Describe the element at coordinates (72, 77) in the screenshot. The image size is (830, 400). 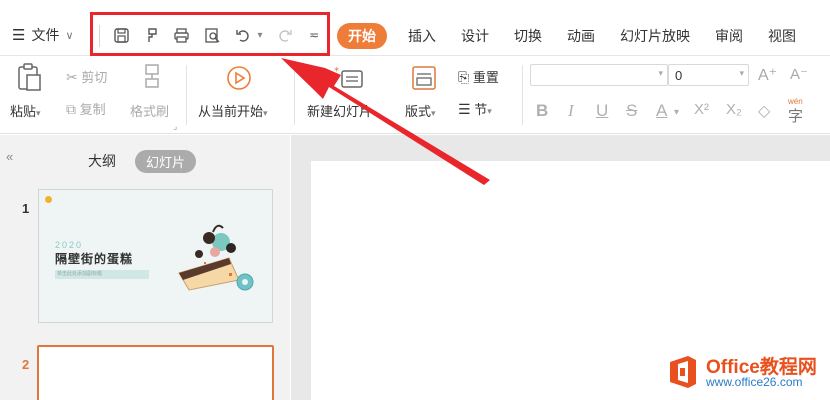
I see `scissors-icon: ✂` at that location.